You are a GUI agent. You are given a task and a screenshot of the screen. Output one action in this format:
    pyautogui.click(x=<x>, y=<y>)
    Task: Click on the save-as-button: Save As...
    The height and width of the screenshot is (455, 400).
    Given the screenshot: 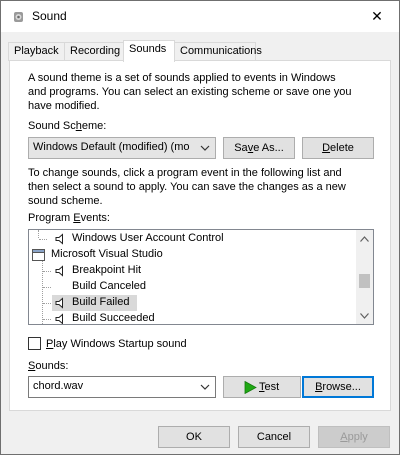 What is the action you would take?
    pyautogui.click(x=259, y=148)
    